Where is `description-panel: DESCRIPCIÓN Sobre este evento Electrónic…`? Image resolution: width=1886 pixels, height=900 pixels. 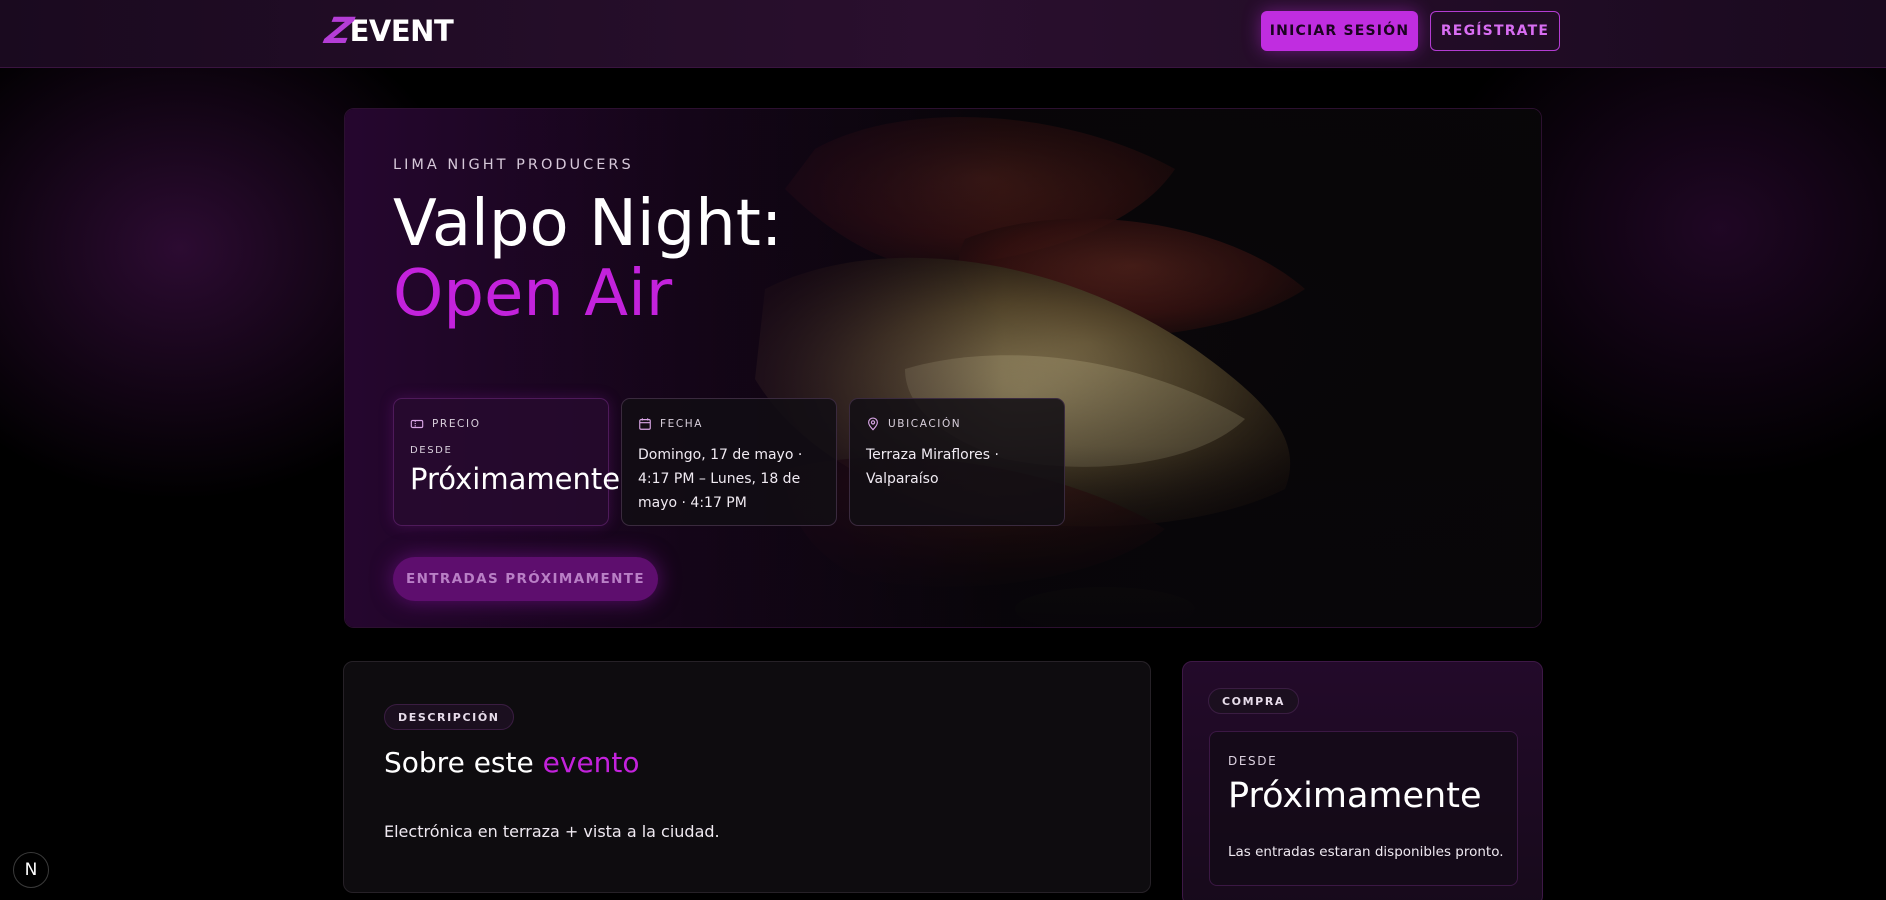 description-panel: DESCRIPCIÓN Sobre este evento Electrónic… is located at coordinates (747, 777).